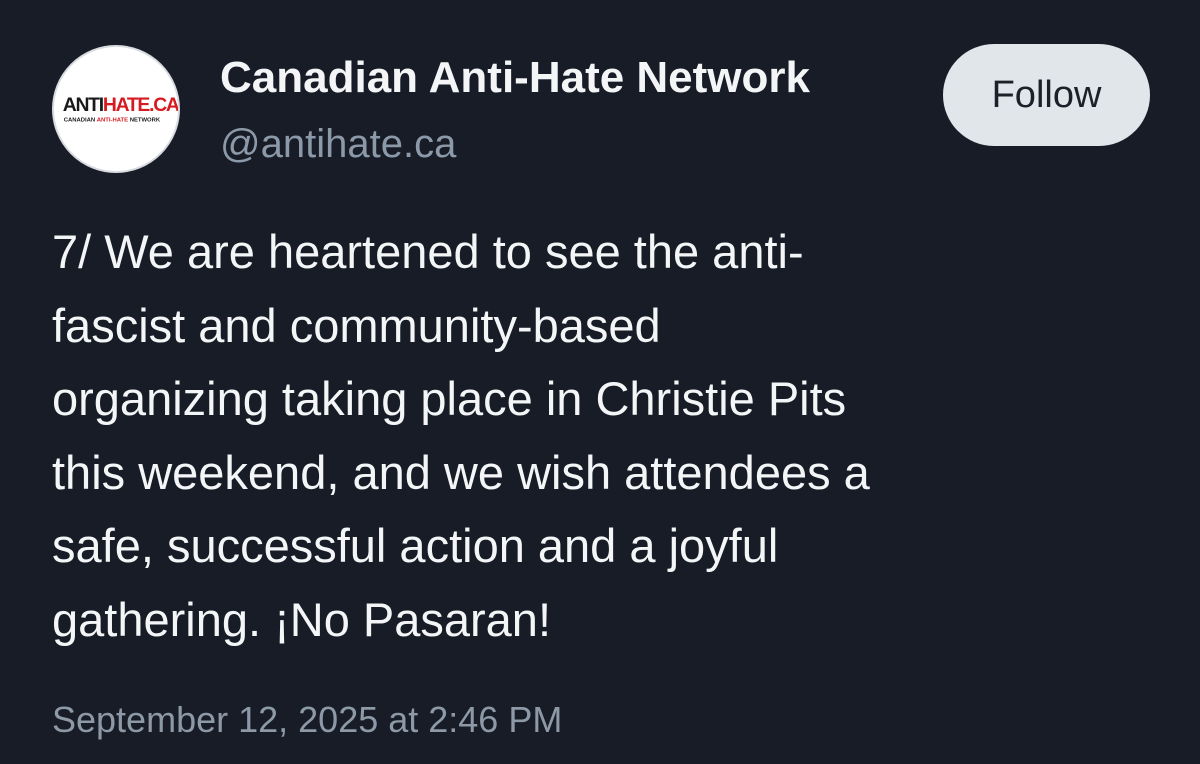 The width and height of the screenshot is (1200, 764). What do you see at coordinates (461, 472) in the screenshot?
I see `post-text-line: this weekend, and we wish attendees a` at bounding box center [461, 472].